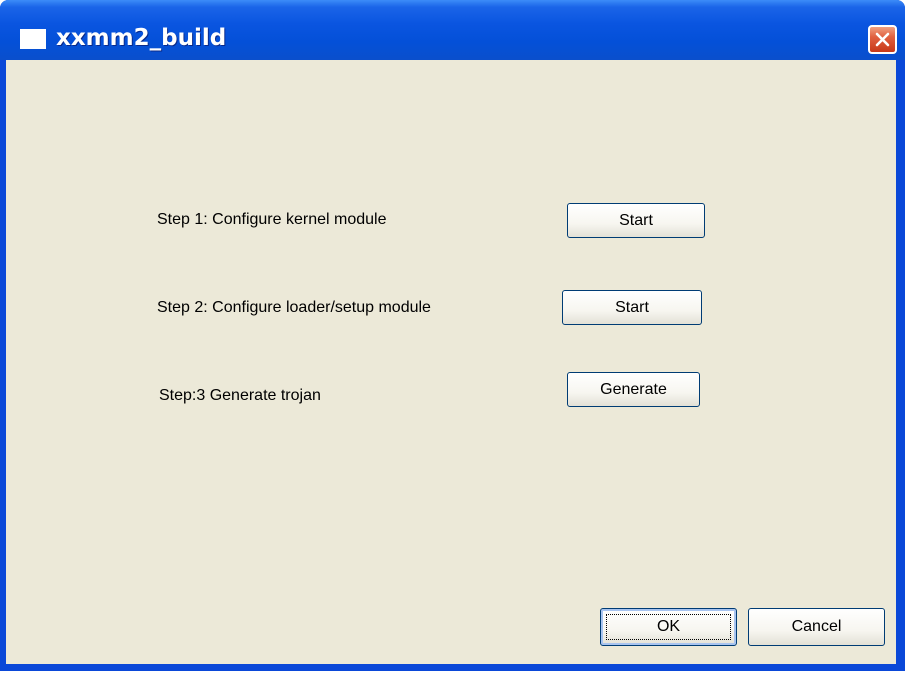  Describe the element at coordinates (272, 219) in the screenshot. I see `step-1-label: Step 1: Configure kernel module` at that location.